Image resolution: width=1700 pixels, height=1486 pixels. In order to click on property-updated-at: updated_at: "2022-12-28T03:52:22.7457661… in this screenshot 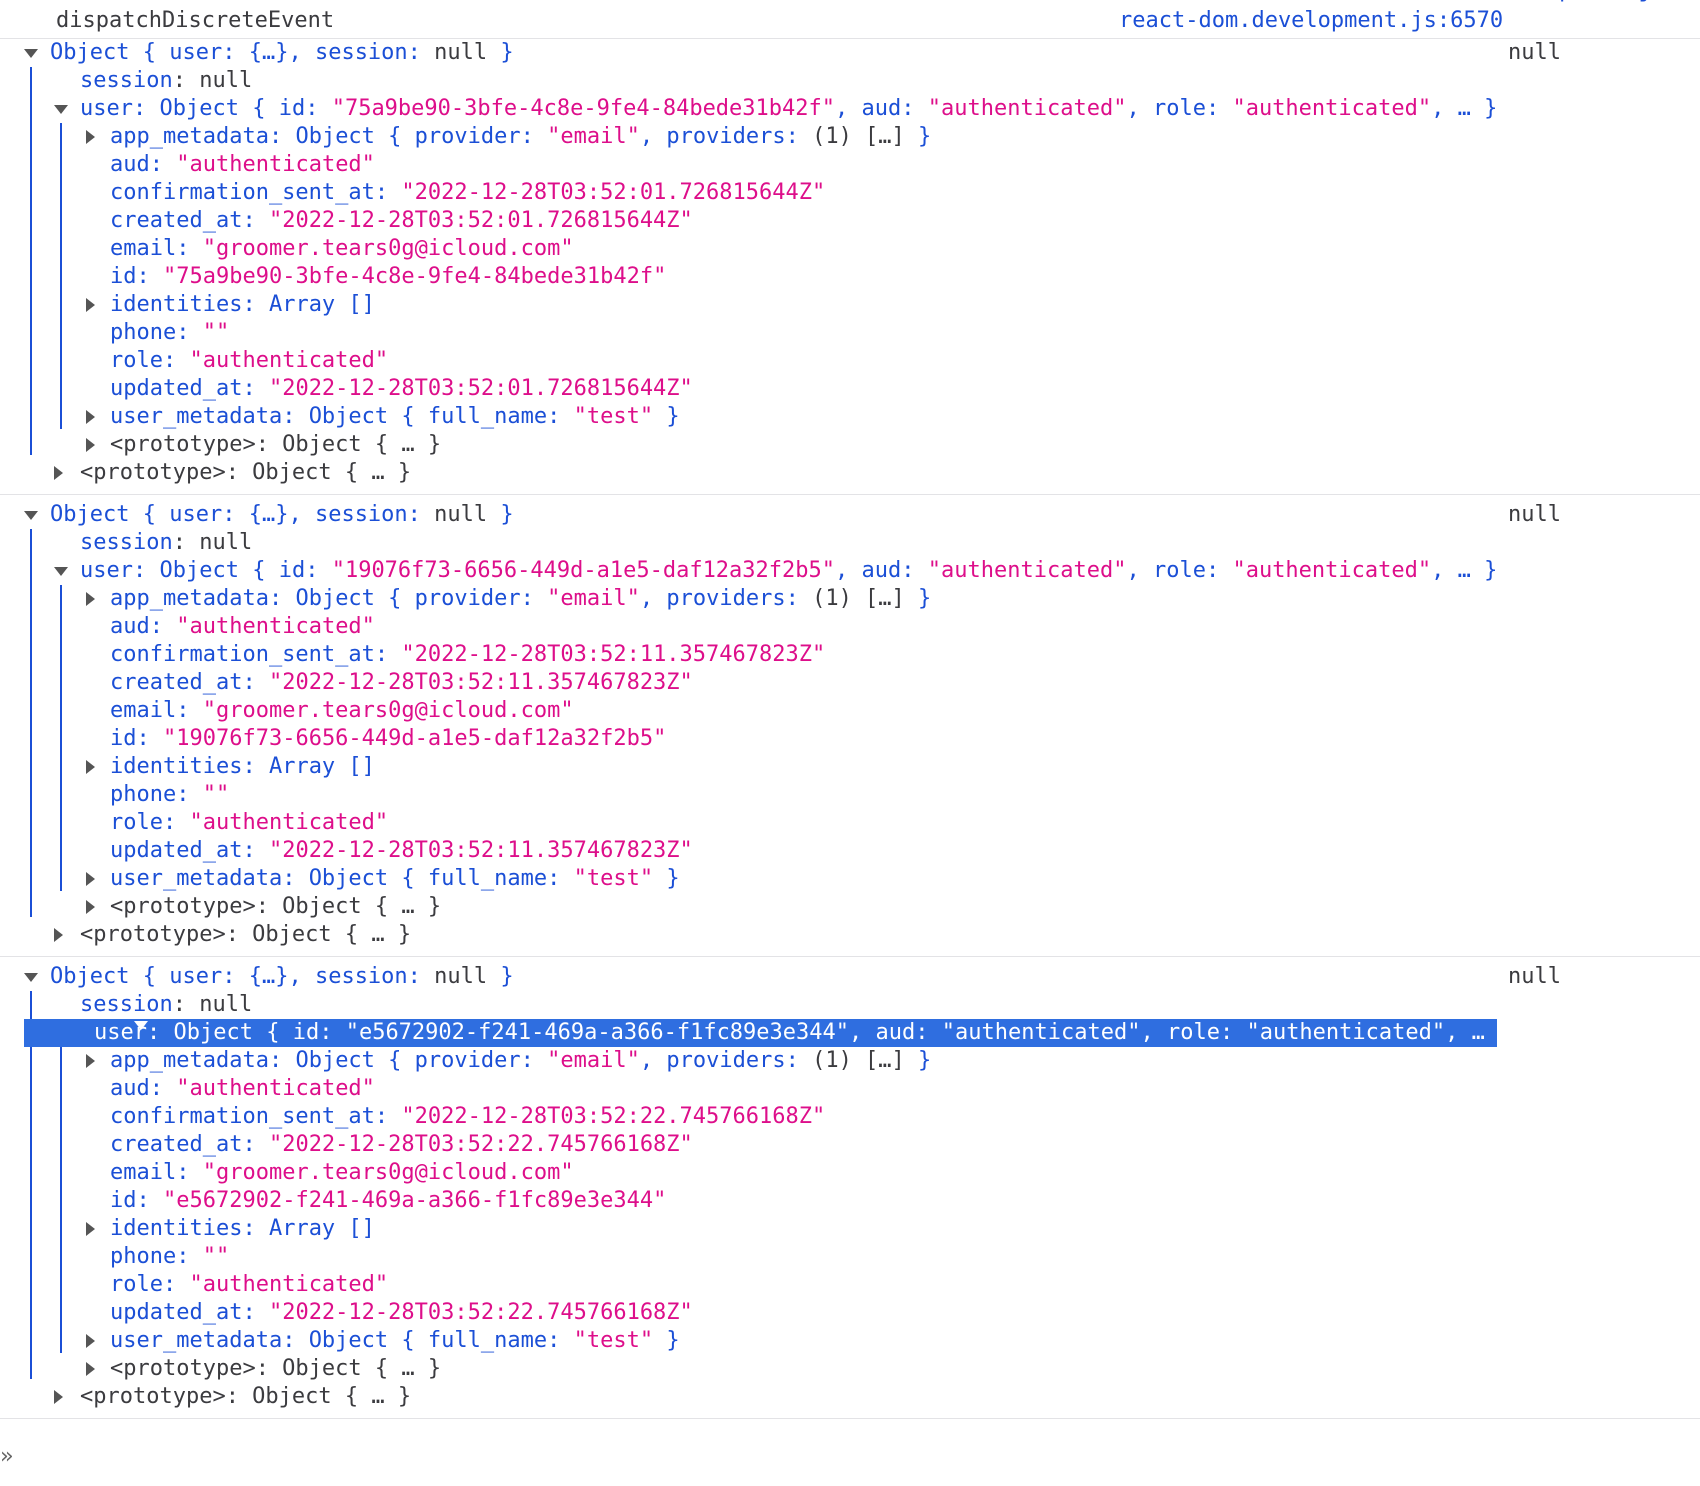, I will do `click(401, 1312)`.